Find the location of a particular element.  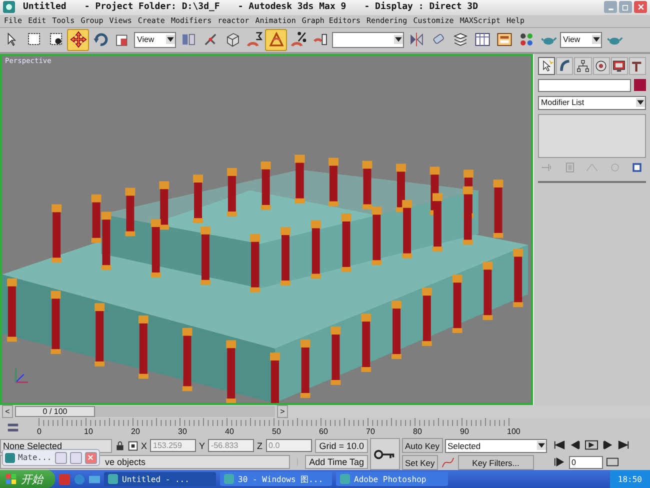

taskbar-item: Adobe Photoshop is located at coordinates (392, 479).